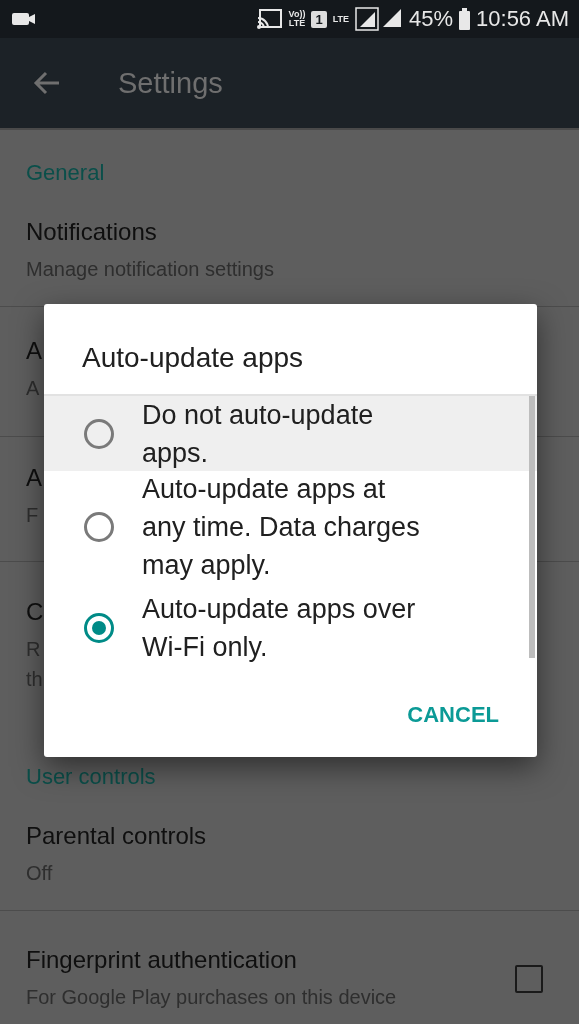 This screenshot has width=579, height=1024. Describe the element at coordinates (522, 19) in the screenshot. I see `clock: 10:56 AM` at that location.